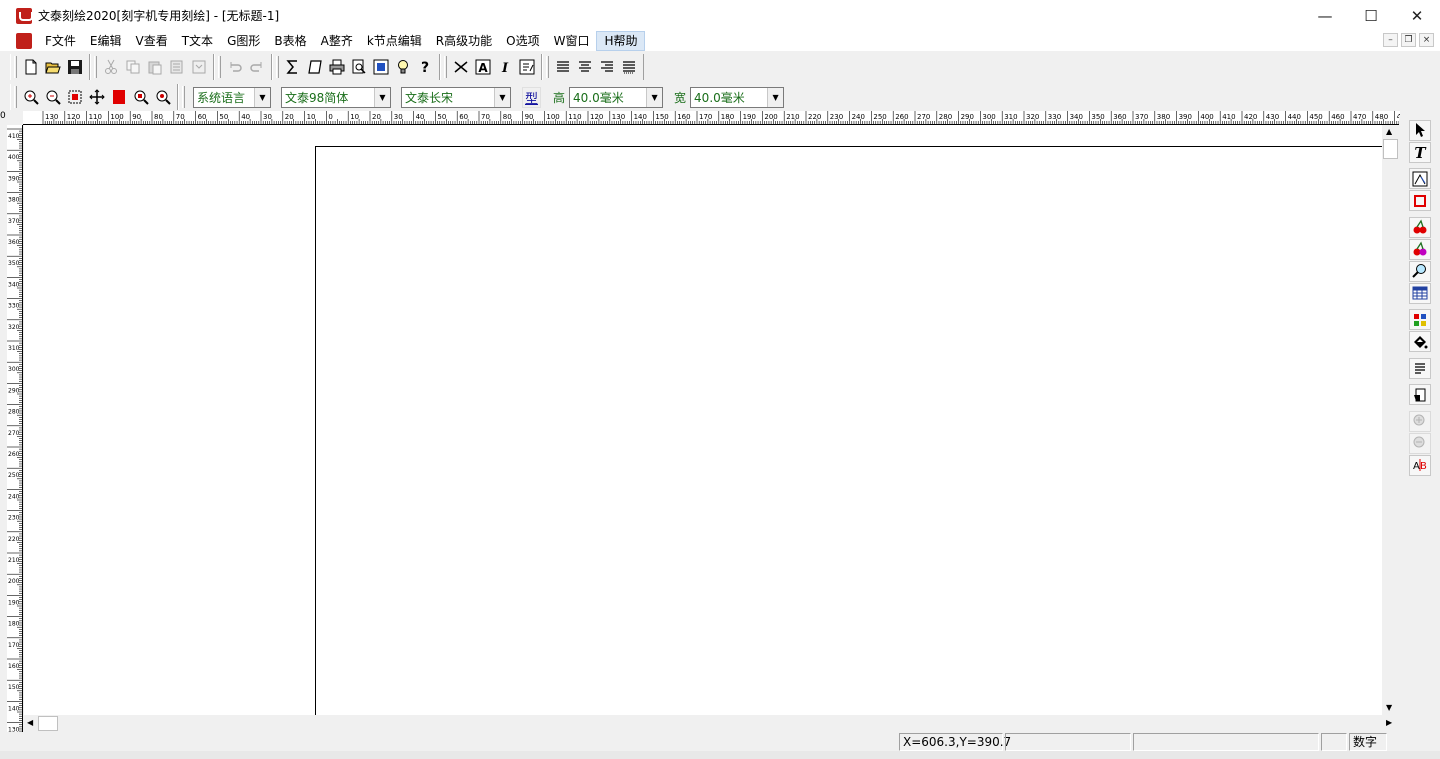  I want to click on zoom-tool, so click(1419, 271).